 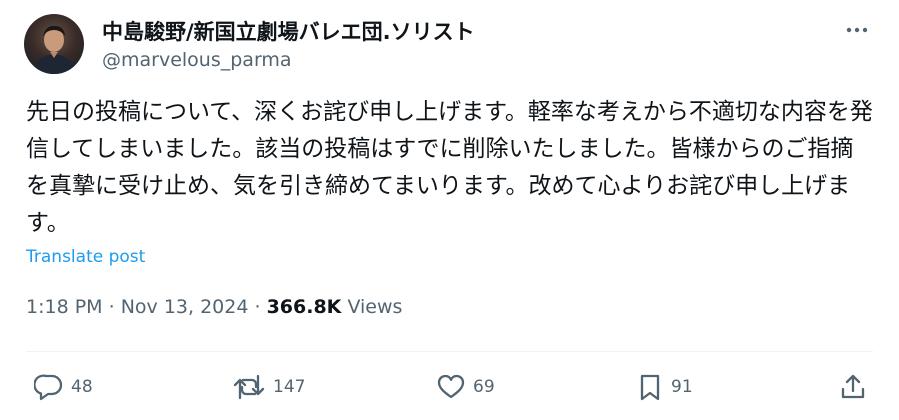 I want to click on more-horizontal-icon, so click(x=857, y=30).